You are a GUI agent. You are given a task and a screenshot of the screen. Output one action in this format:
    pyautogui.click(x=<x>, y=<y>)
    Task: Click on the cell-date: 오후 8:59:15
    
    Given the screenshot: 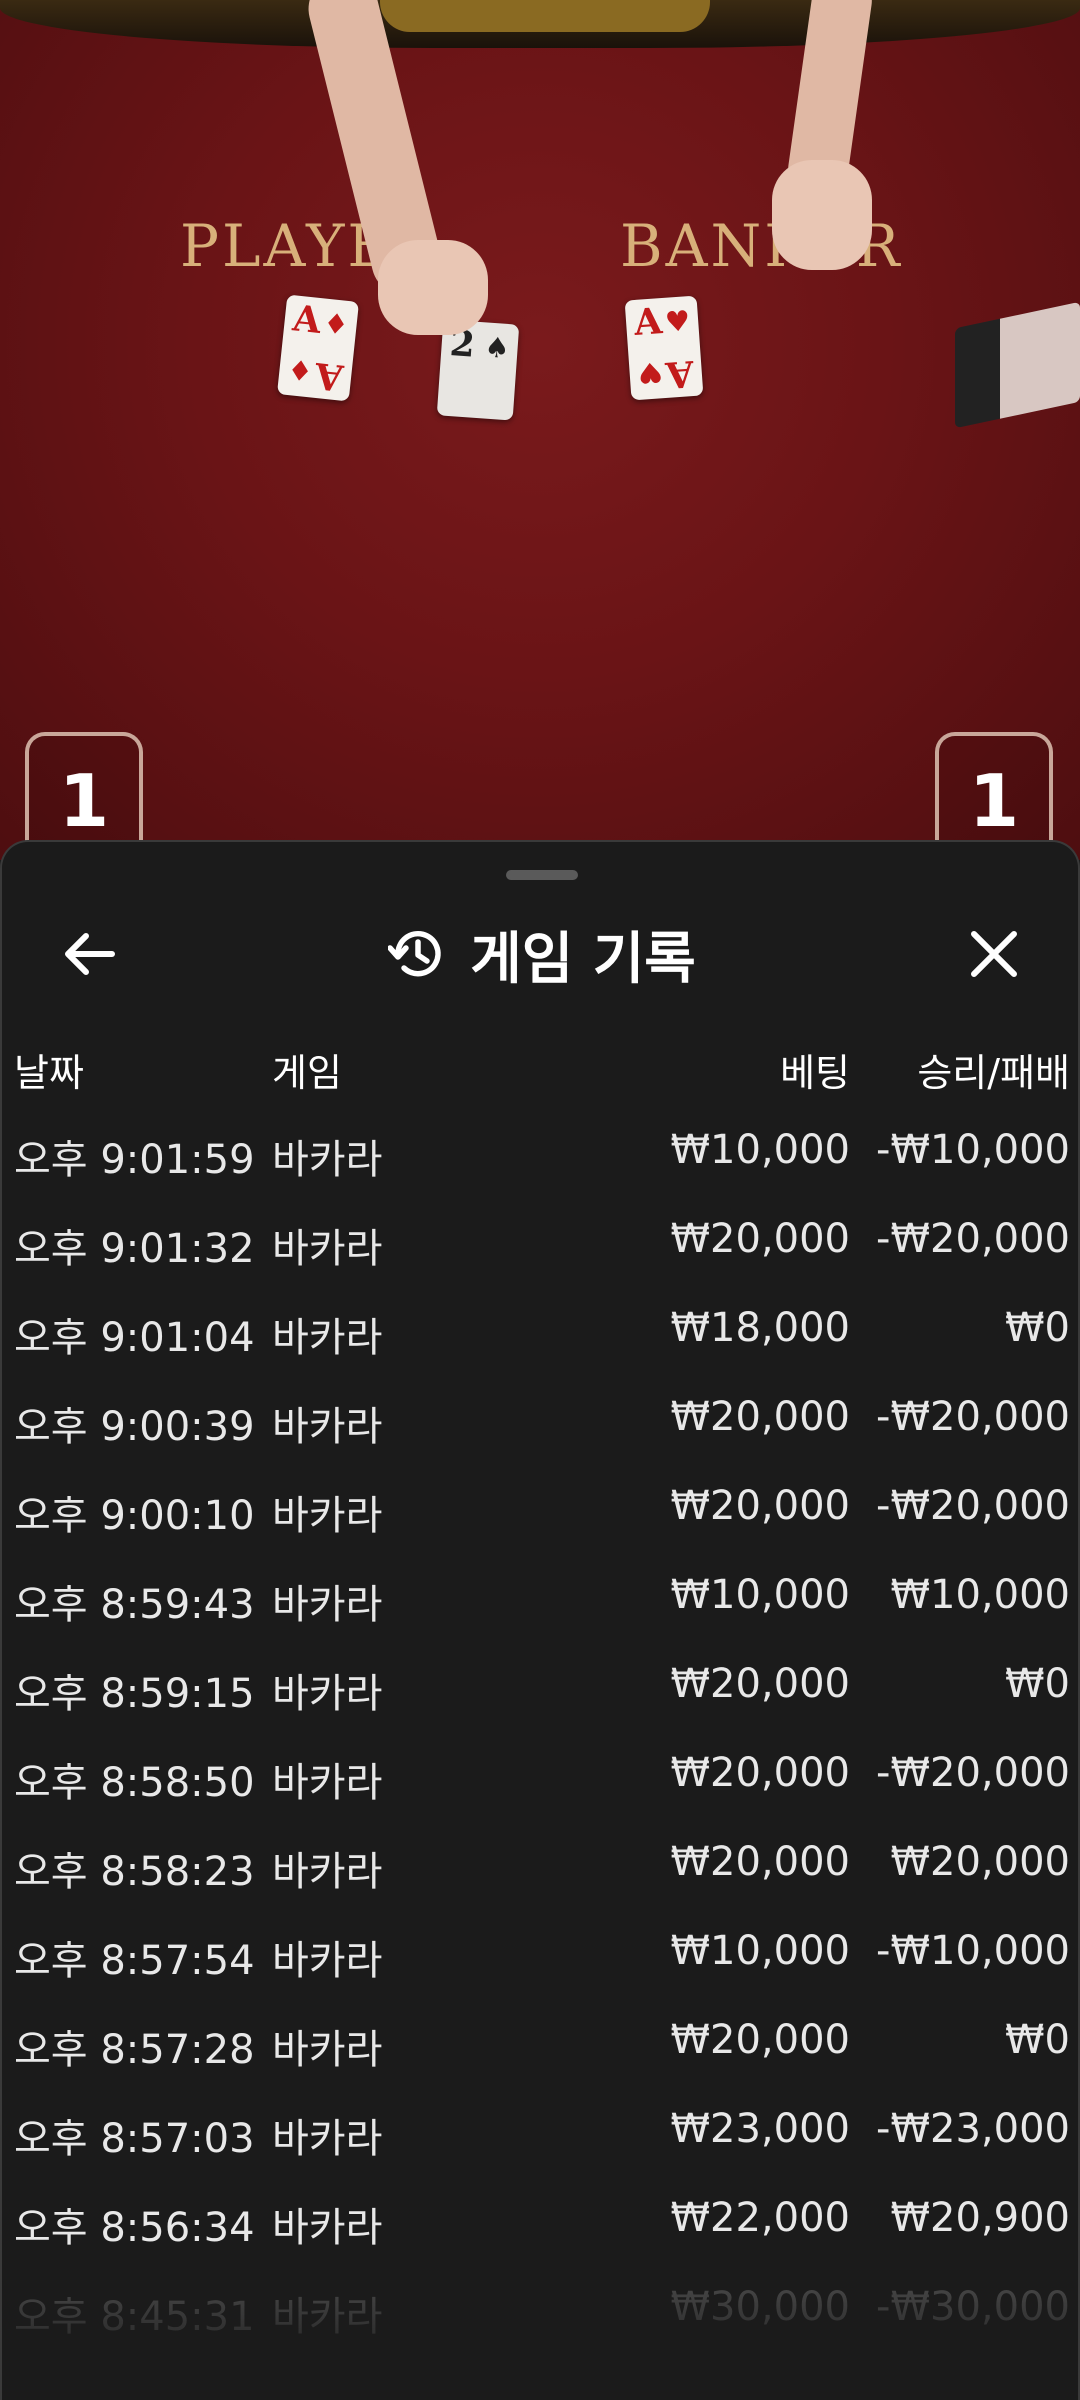 What is the action you would take?
    pyautogui.click(x=134, y=1694)
    